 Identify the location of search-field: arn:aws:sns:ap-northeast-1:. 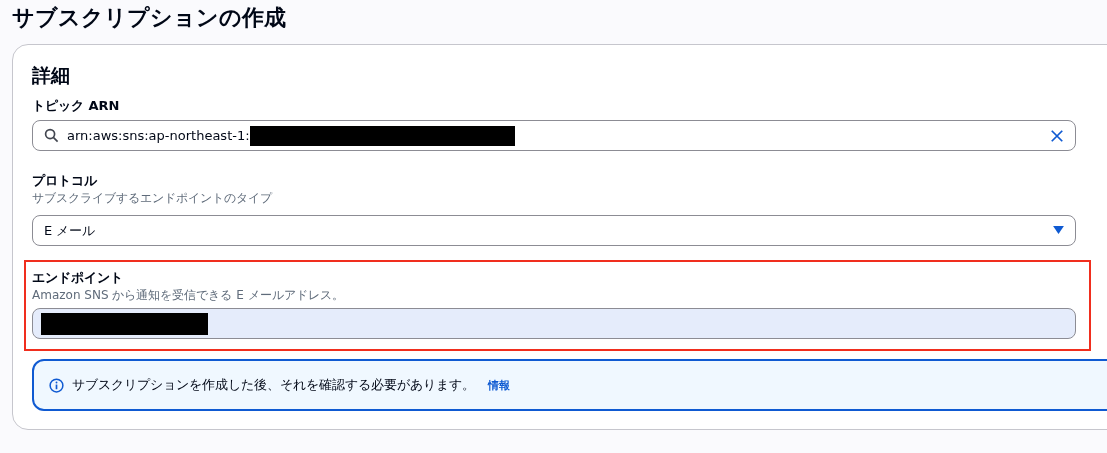
(554, 135).